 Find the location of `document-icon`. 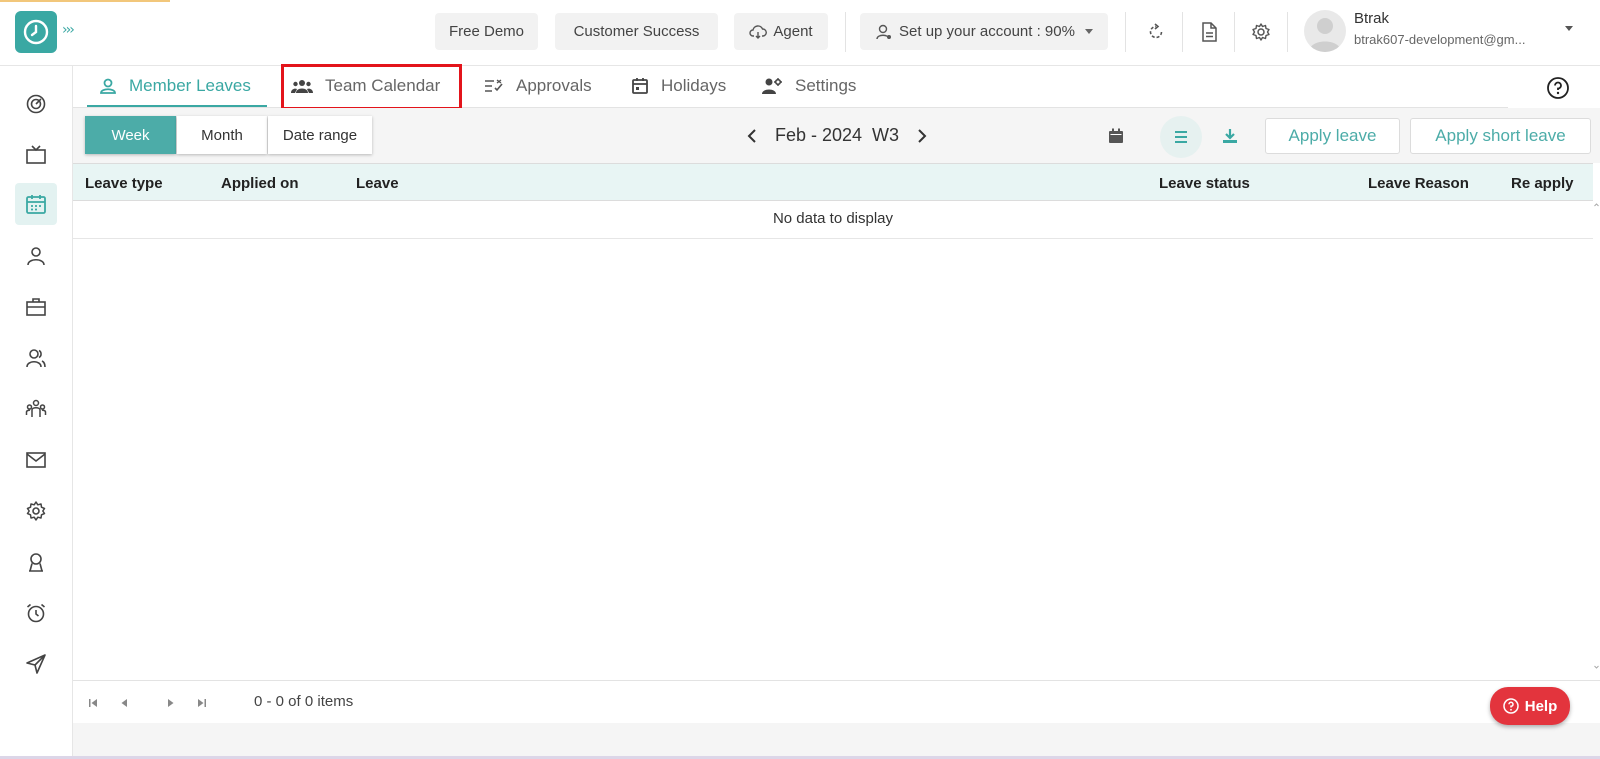

document-icon is located at coordinates (1209, 32).